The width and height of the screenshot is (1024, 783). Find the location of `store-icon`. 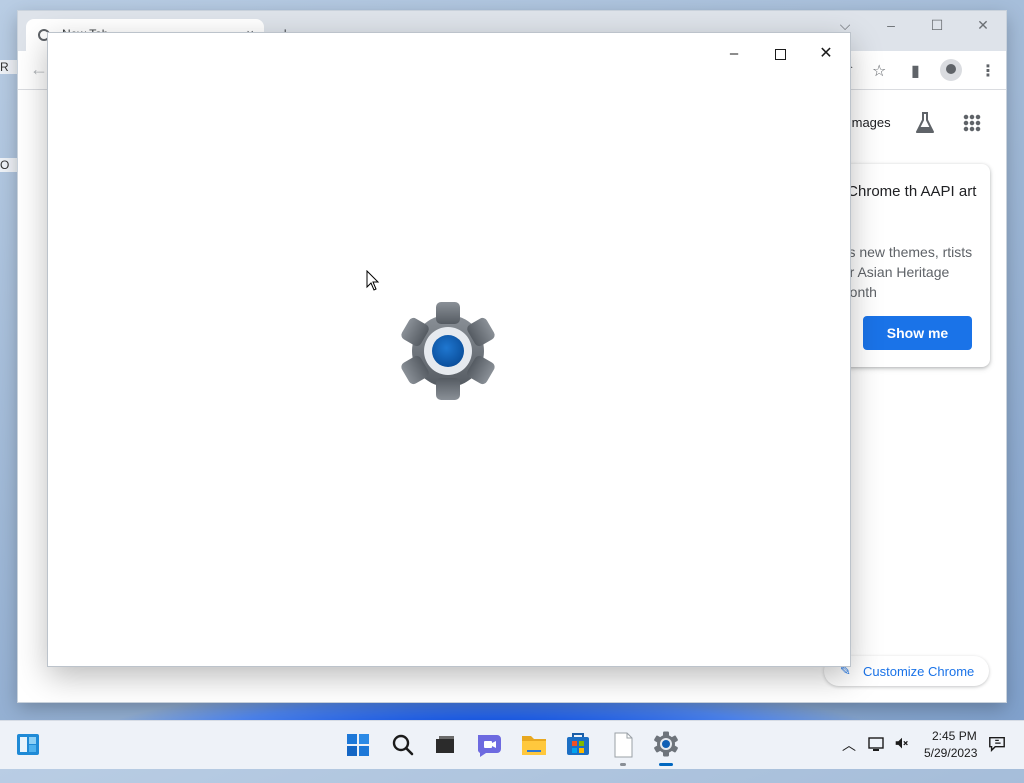

store-icon is located at coordinates (578, 744).